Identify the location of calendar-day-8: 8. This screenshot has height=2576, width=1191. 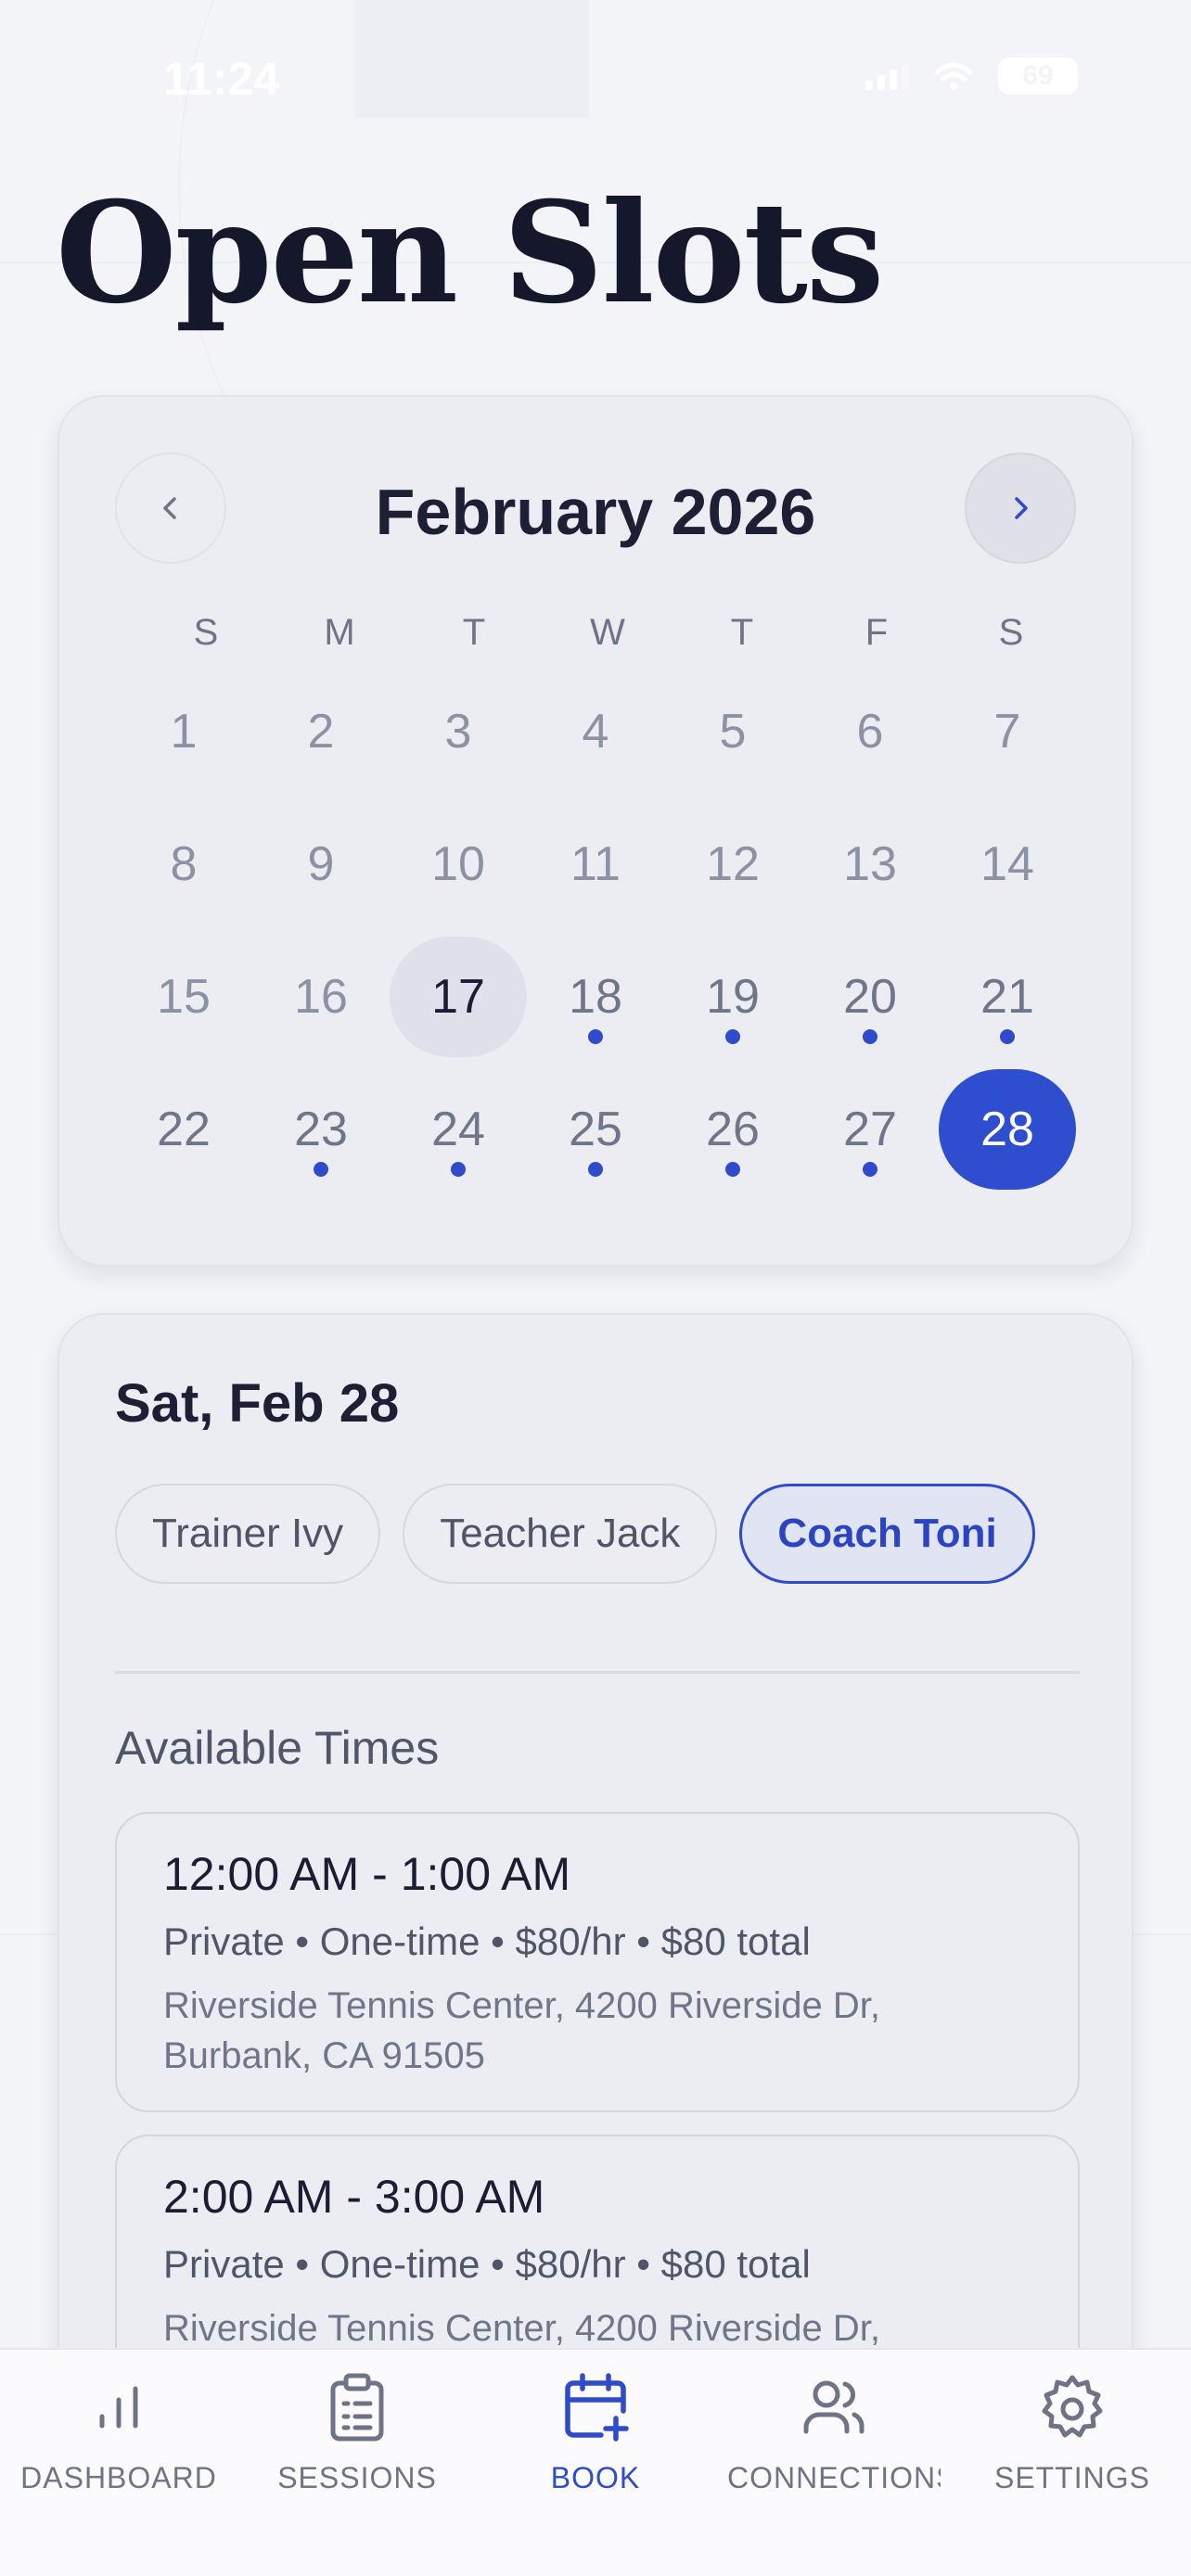
(183, 864).